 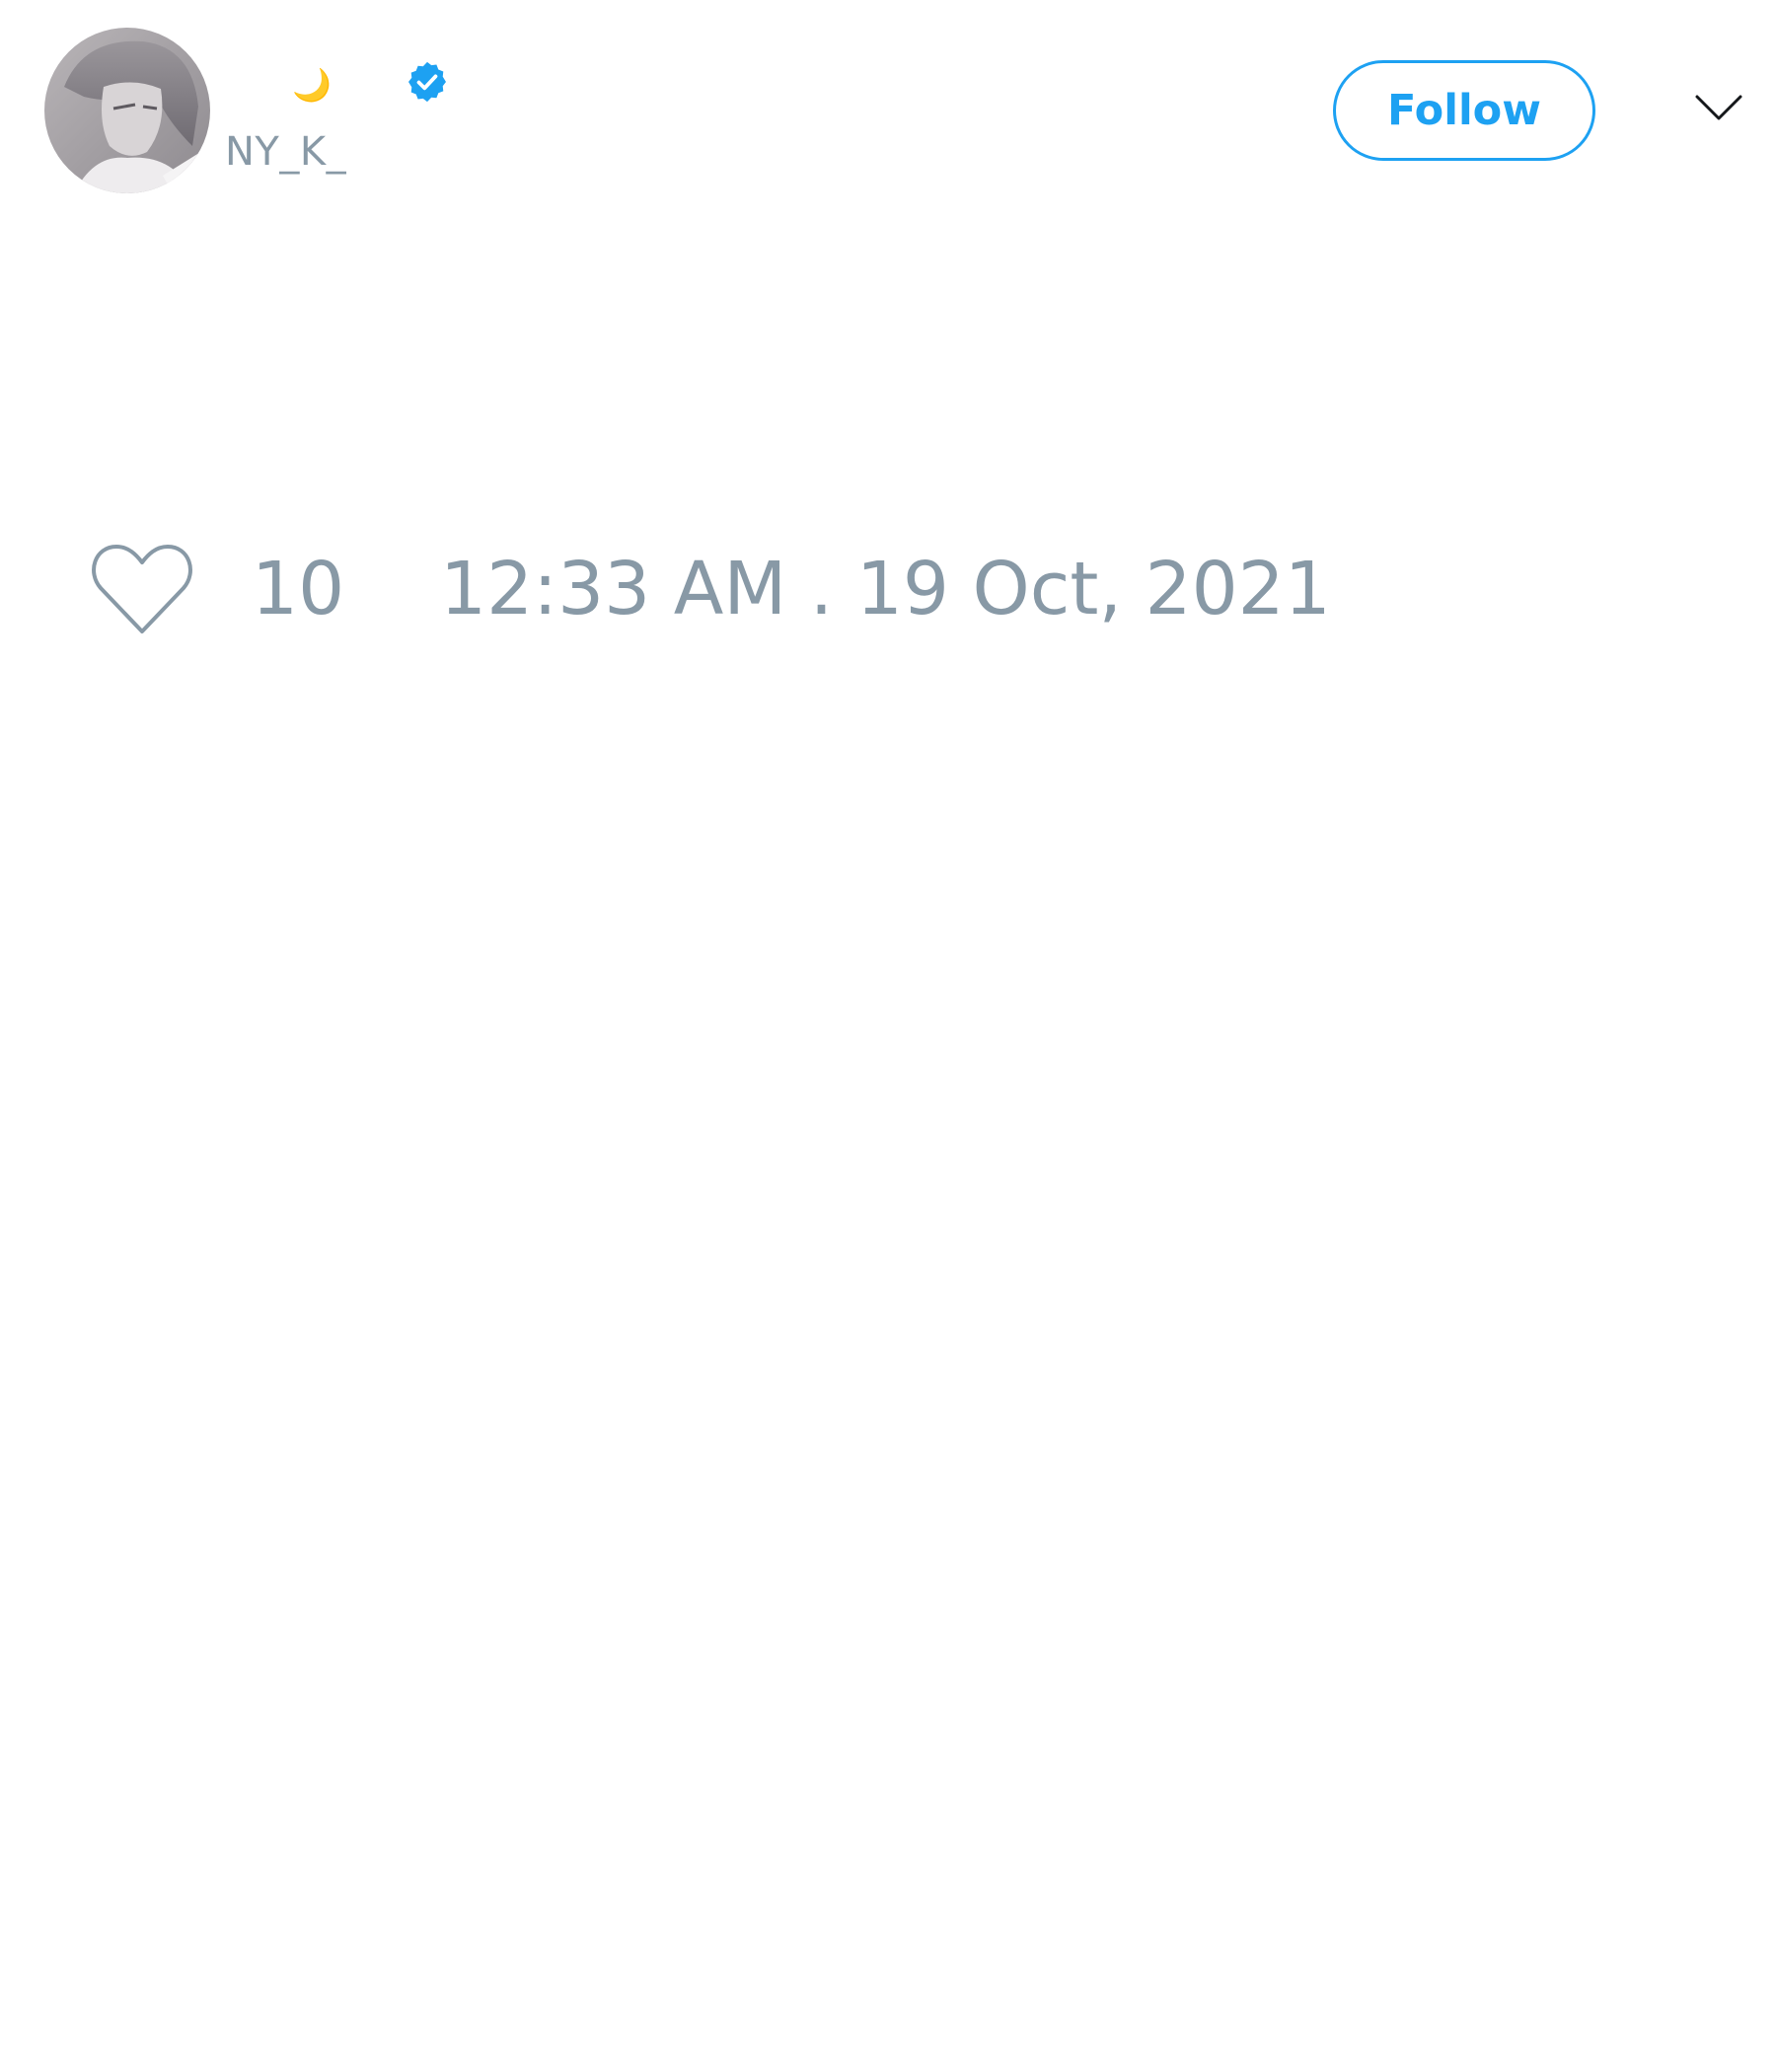 I want to click on tweet-timestamp: 12:33 AM . 19 Oct, 2021, so click(x=886, y=589).